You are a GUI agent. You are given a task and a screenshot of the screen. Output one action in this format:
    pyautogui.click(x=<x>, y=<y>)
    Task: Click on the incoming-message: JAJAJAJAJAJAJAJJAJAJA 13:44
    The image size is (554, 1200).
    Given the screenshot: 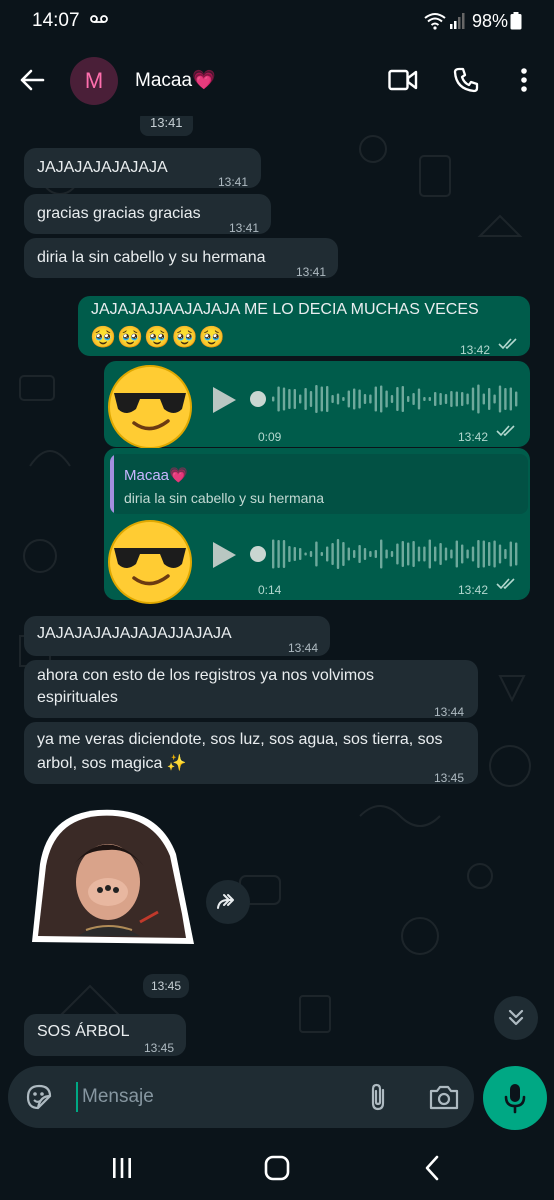 What is the action you would take?
    pyautogui.click(x=177, y=636)
    